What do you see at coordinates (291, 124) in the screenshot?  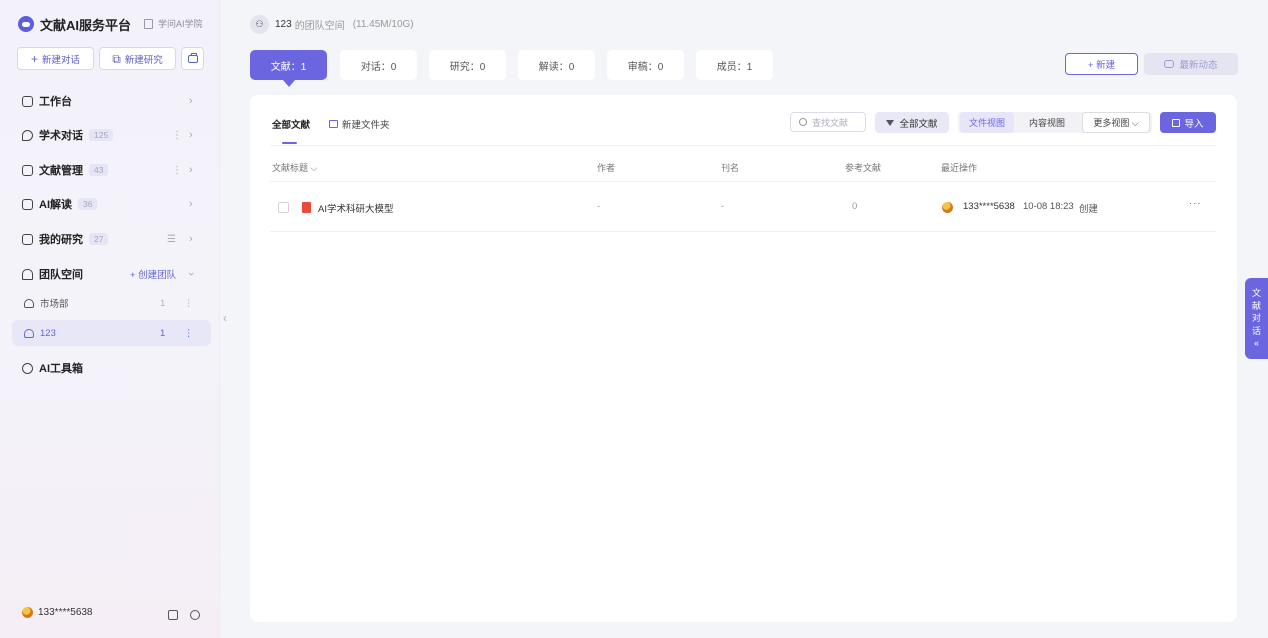 I see `tab-all-literature: 全部文献` at bounding box center [291, 124].